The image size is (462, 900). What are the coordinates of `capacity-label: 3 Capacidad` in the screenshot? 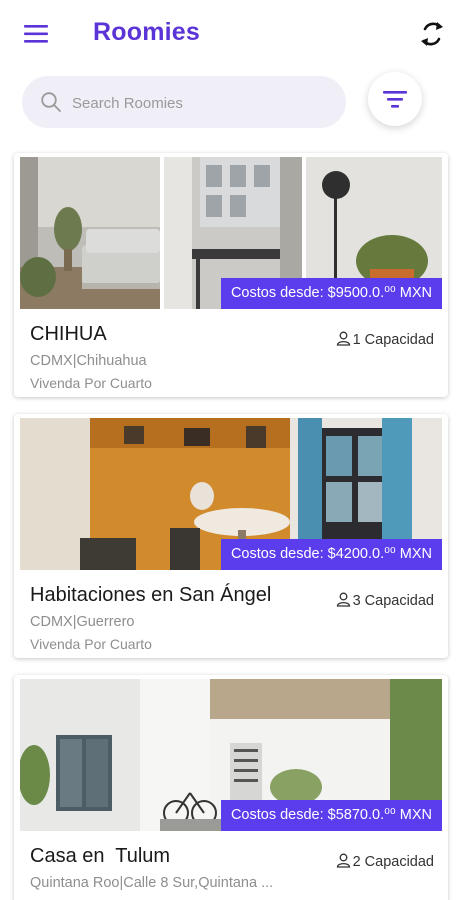 It's located at (393, 601).